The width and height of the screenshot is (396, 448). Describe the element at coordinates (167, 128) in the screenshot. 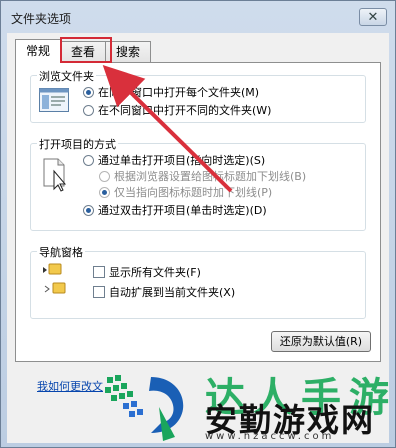

I see `annotation-arrow-icon` at that location.